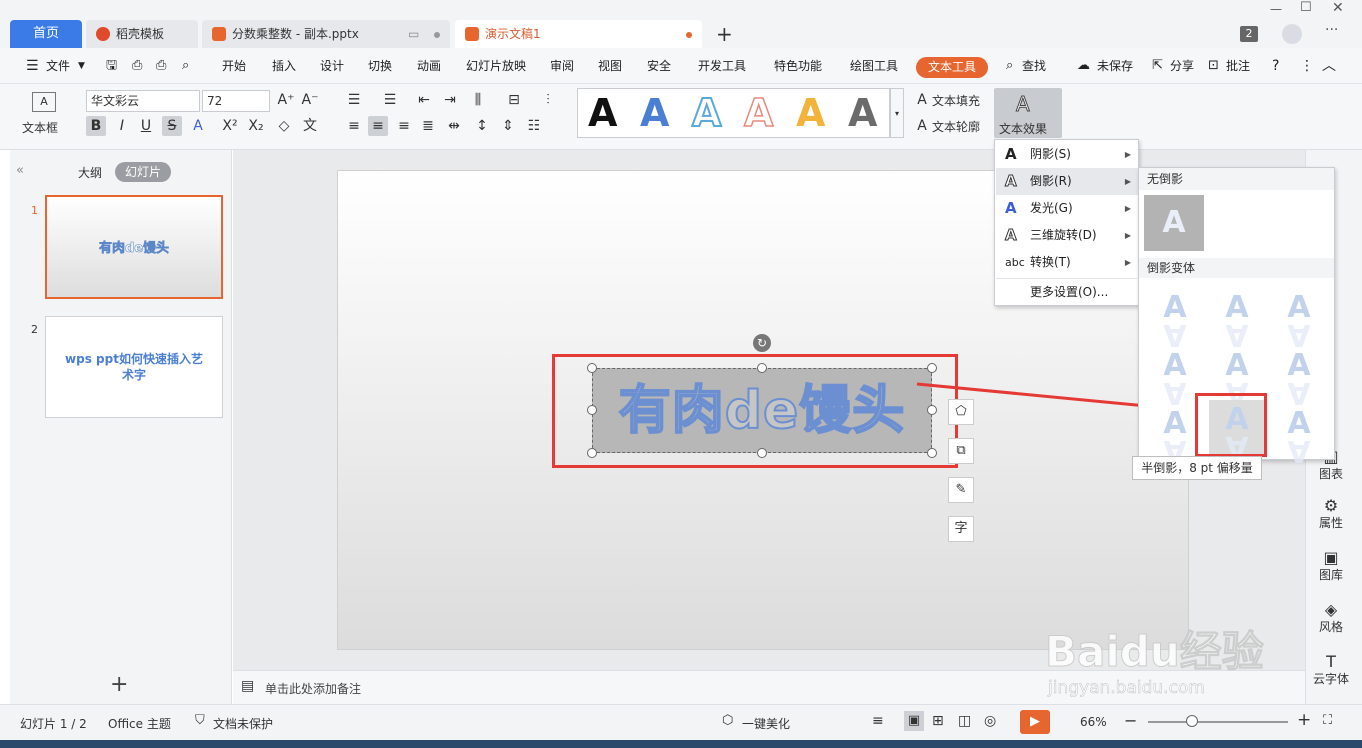 The height and width of the screenshot is (748, 1362). What do you see at coordinates (562, 66) in the screenshot?
I see `menu-review: 审阅` at bounding box center [562, 66].